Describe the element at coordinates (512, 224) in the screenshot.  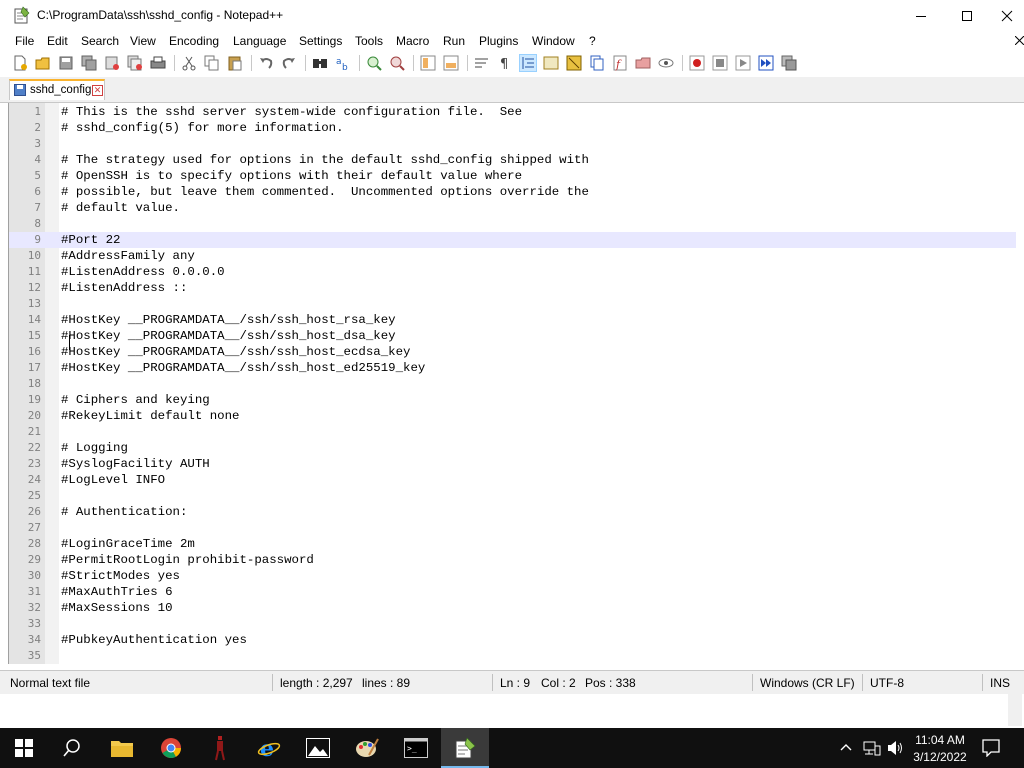
I see `code-line: 8` at that location.